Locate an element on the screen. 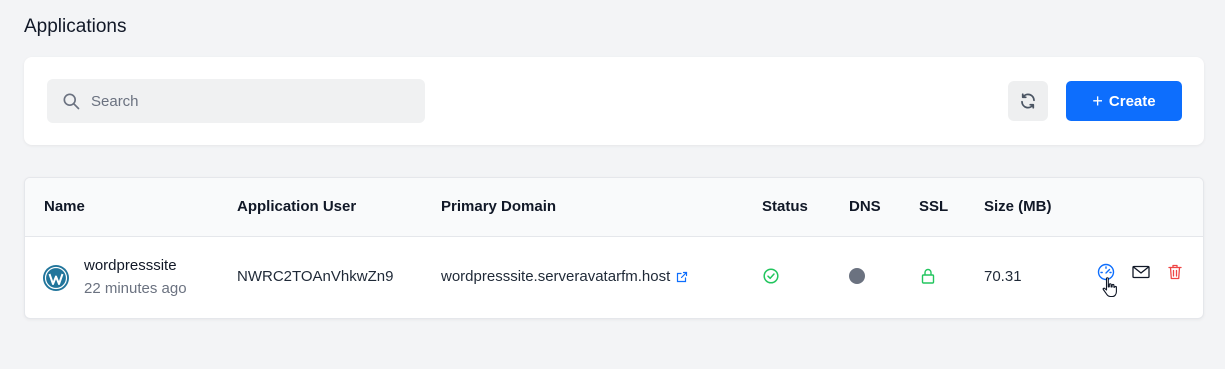 Image resolution: width=1225 pixels, height=369 pixels. column-header-primary-domain: Primary Domain is located at coordinates (498, 206).